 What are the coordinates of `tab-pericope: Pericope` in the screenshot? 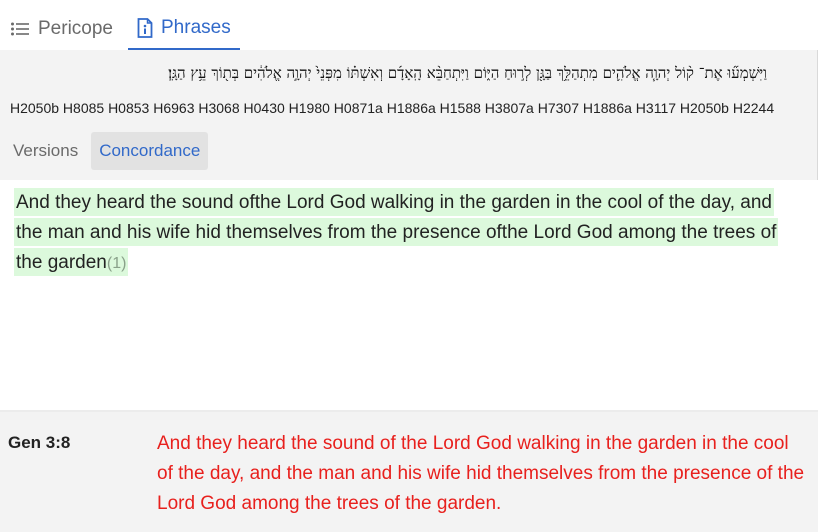 It's located at (61, 29).